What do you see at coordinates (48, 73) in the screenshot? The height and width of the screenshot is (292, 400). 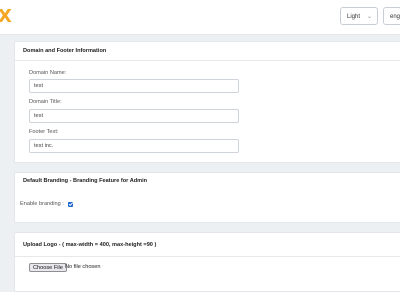 I see `domain-name-label: Domain Name:` at bounding box center [48, 73].